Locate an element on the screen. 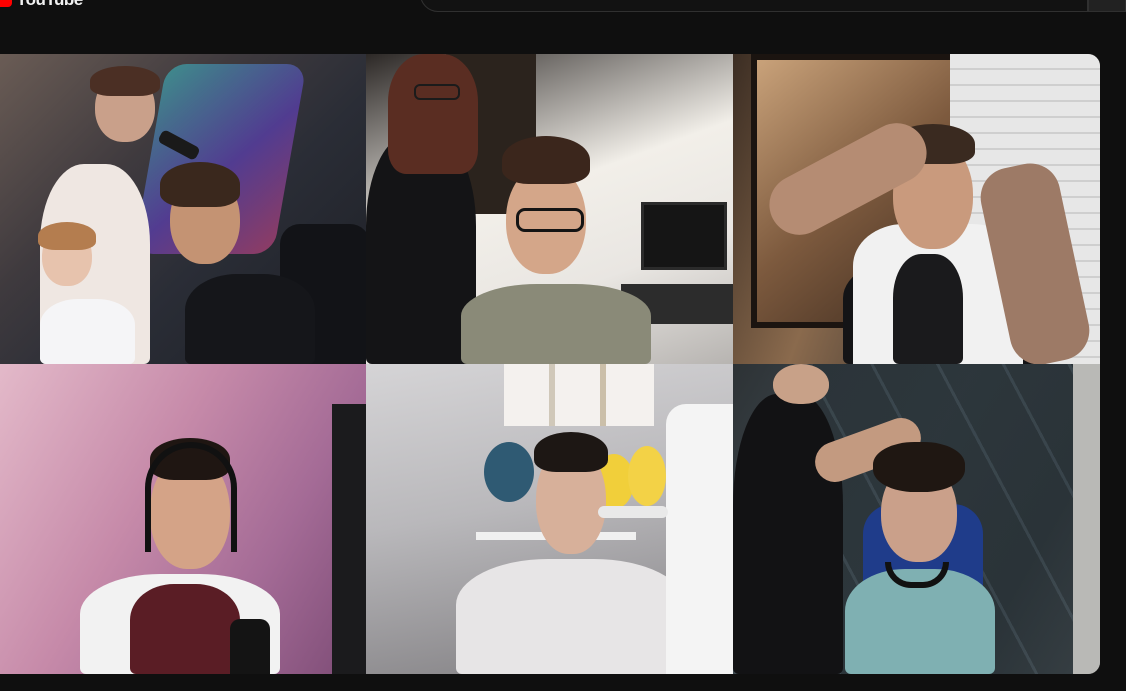 The width and height of the screenshot is (1126, 691). youtube-icon is located at coordinates (6, 3).